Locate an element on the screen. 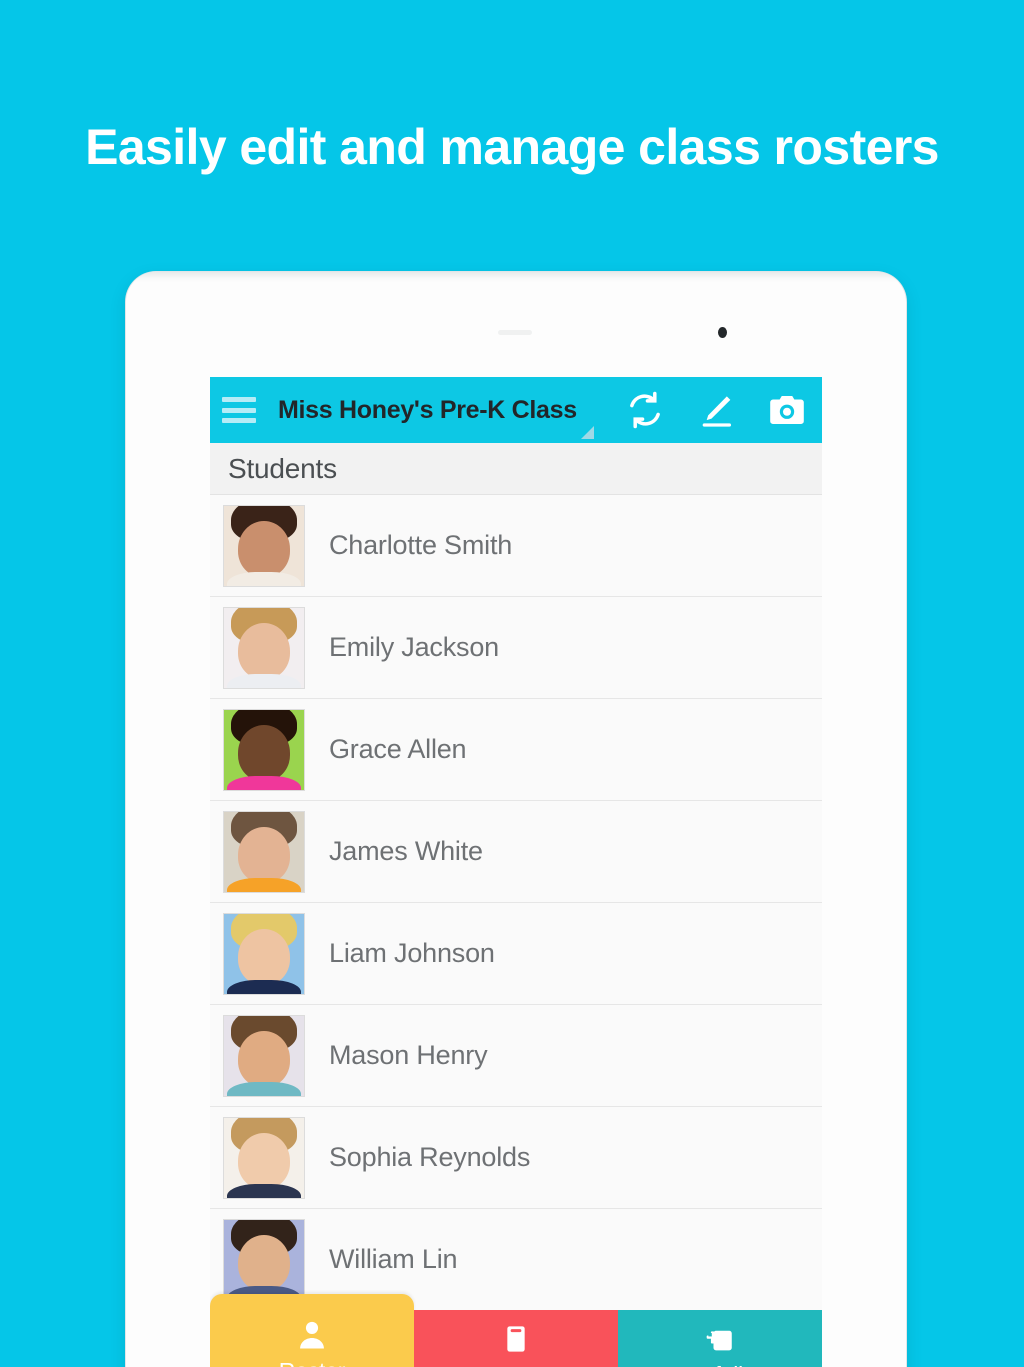  camera-icon is located at coordinates (787, 410).